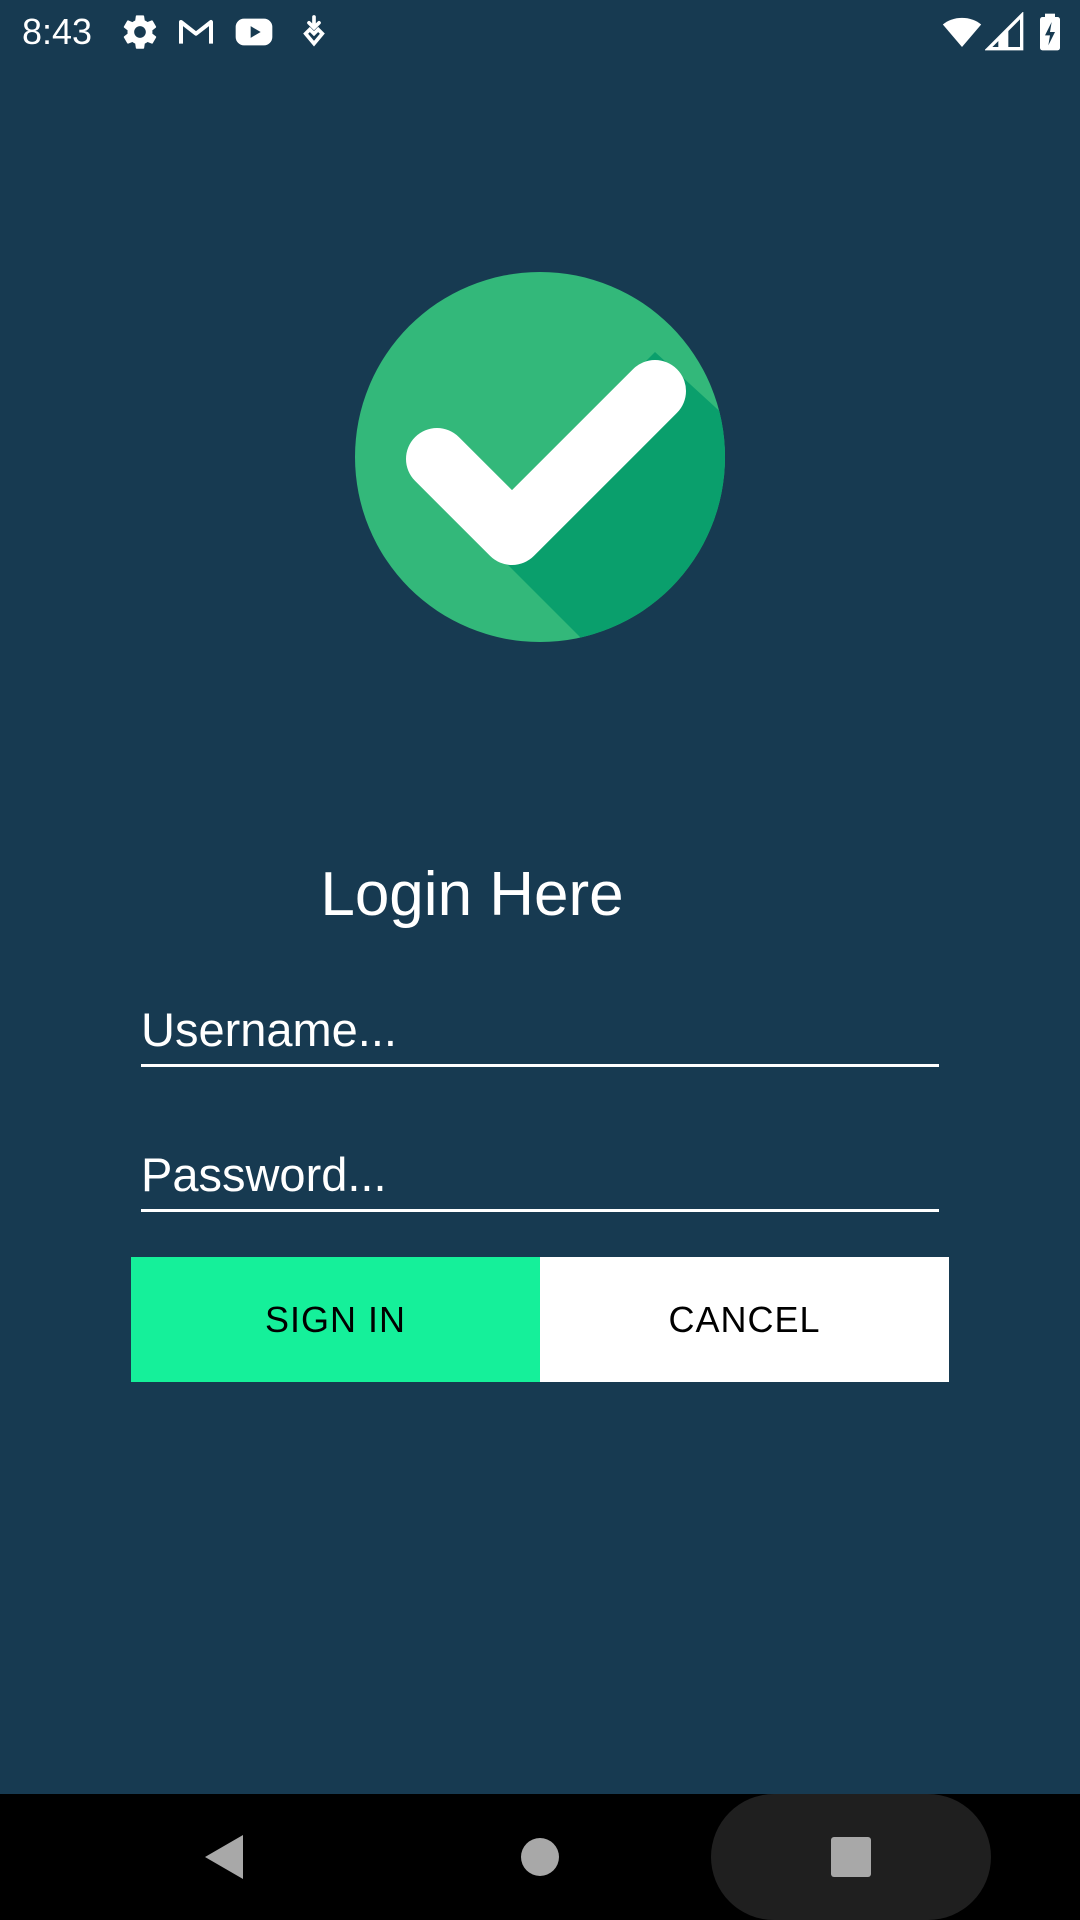 The height and width of the screenshot is (1920, 1080). What do you see at coordinates (851, 1857) in the screenshot?
I see `recents-icon` at bounding box center [851, 1857].